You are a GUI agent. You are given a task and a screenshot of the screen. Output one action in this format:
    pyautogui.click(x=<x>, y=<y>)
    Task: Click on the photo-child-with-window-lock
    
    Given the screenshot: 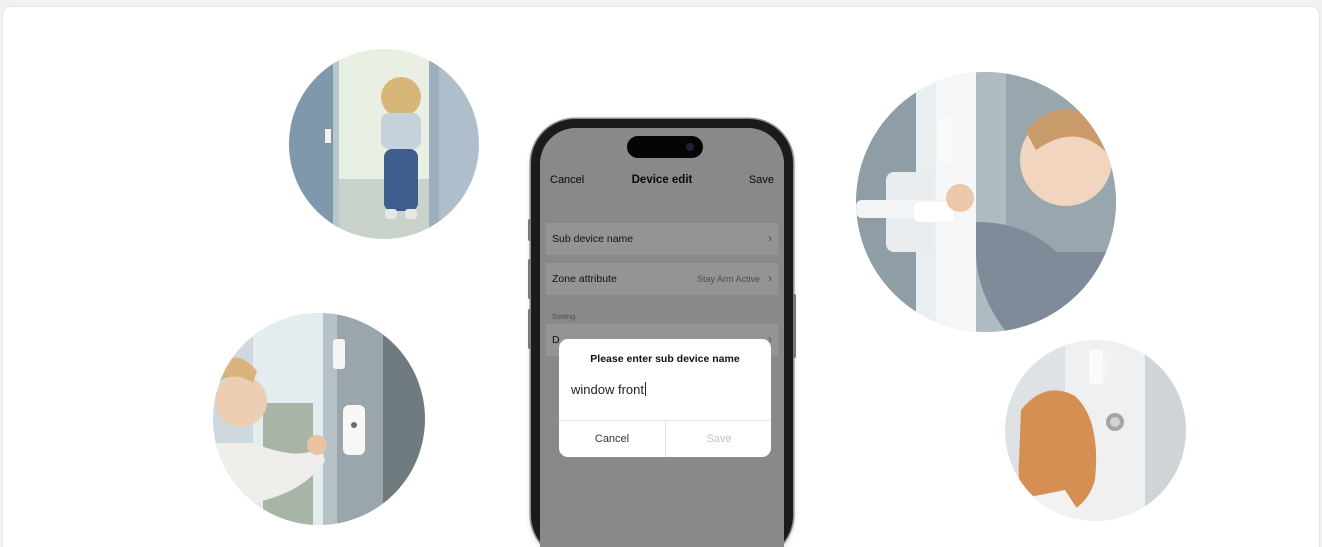 What is the action you would take?
    pyautogui.click(x=986, y=202)
    